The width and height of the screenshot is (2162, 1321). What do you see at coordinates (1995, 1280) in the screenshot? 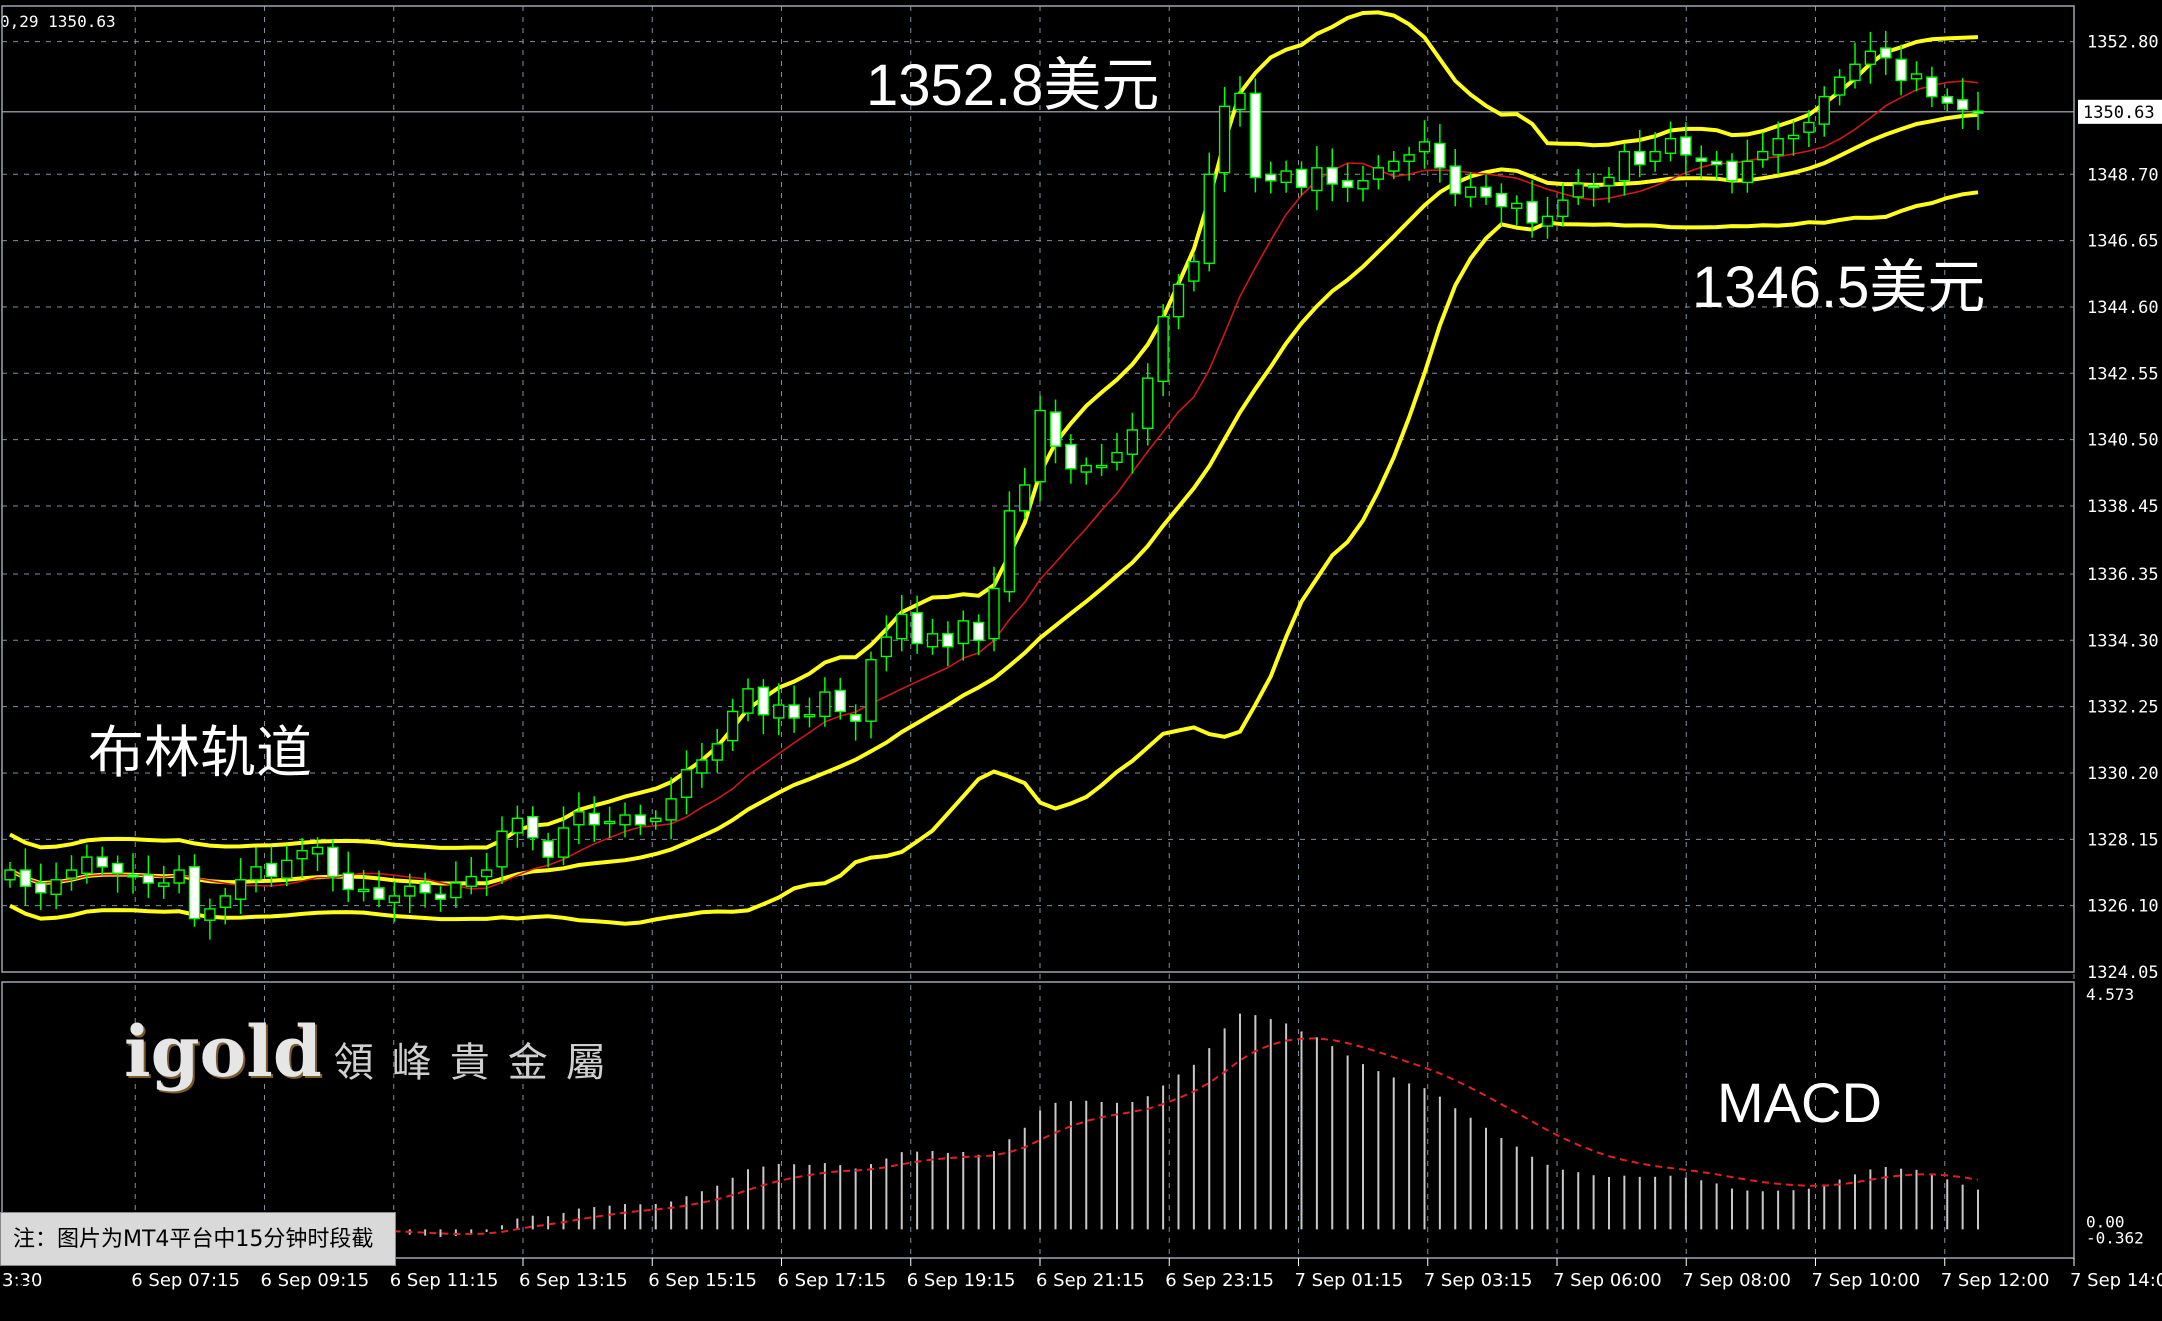
I see `x-tick-label: 7 Sep 12:00` at bounding box center [1995, 1280].